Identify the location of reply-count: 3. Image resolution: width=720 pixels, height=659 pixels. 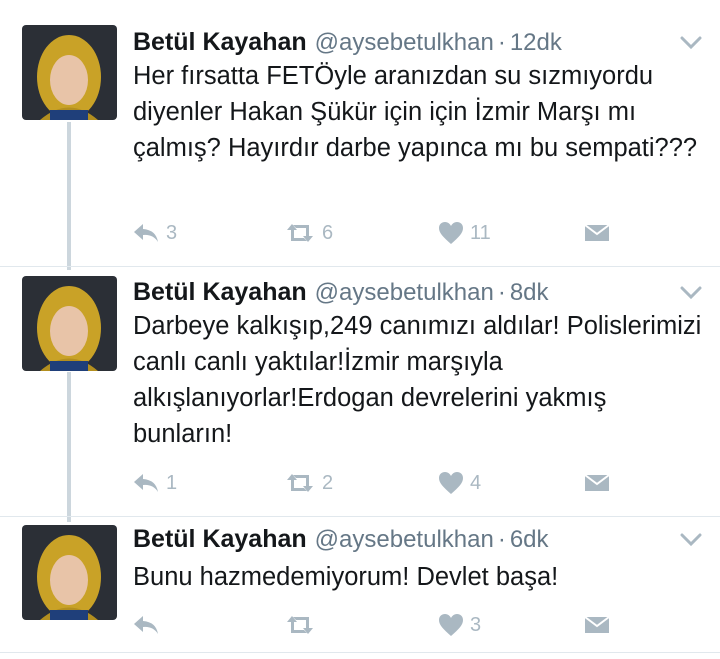
(172, 232).